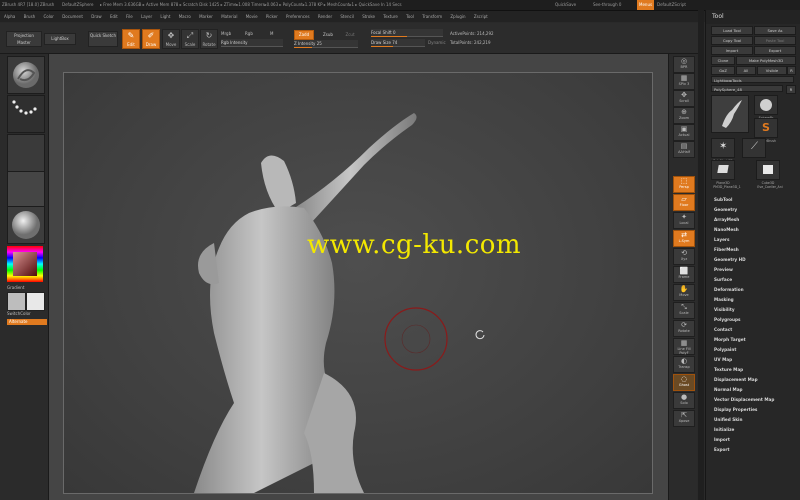 The width and height of the screenshot is (800, 500). What do you see at coordinates (96, 16) in the screenshot?
I see `menu-draw: Draw` at bounding box center [96, 16].